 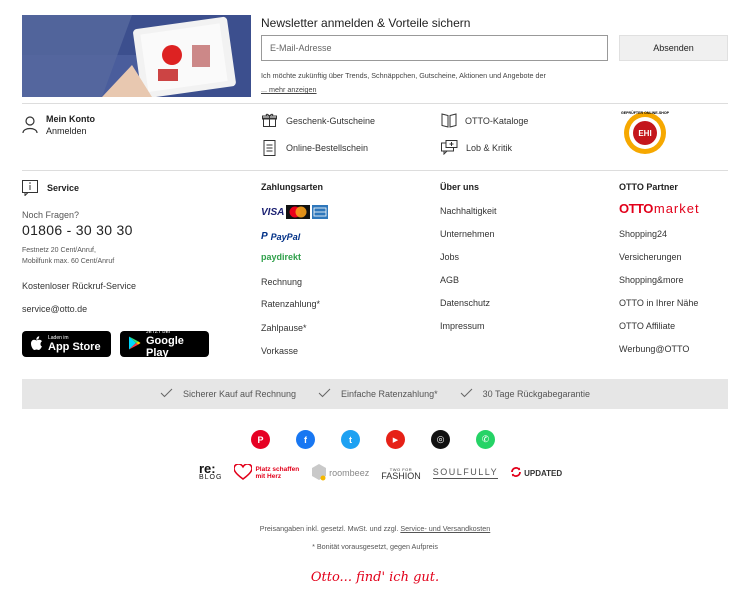 What do you see at coordinates (63, 188) in the screenshot?
I see `service-title: Service` at bounding box center [63, 188].